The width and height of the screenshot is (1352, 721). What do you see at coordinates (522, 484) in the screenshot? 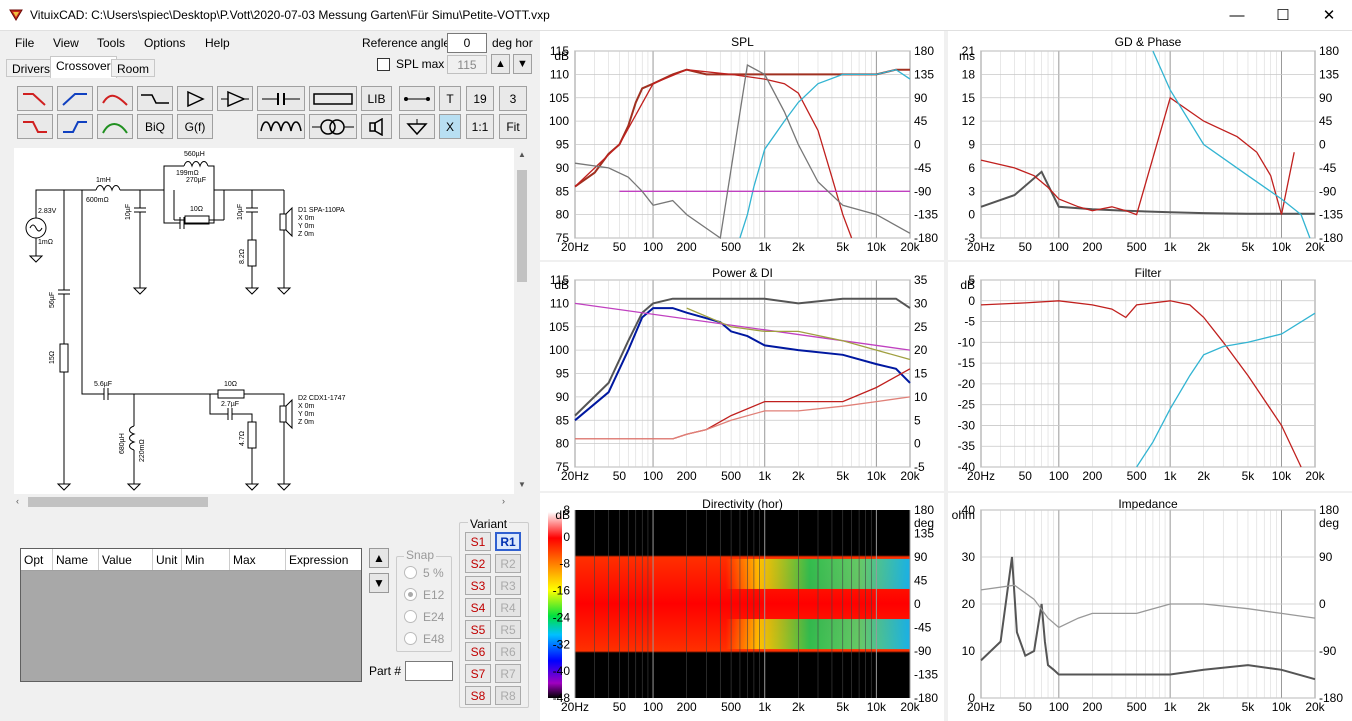
I see `scroll-down-icon: ▼` at bounding box center [522, 484].